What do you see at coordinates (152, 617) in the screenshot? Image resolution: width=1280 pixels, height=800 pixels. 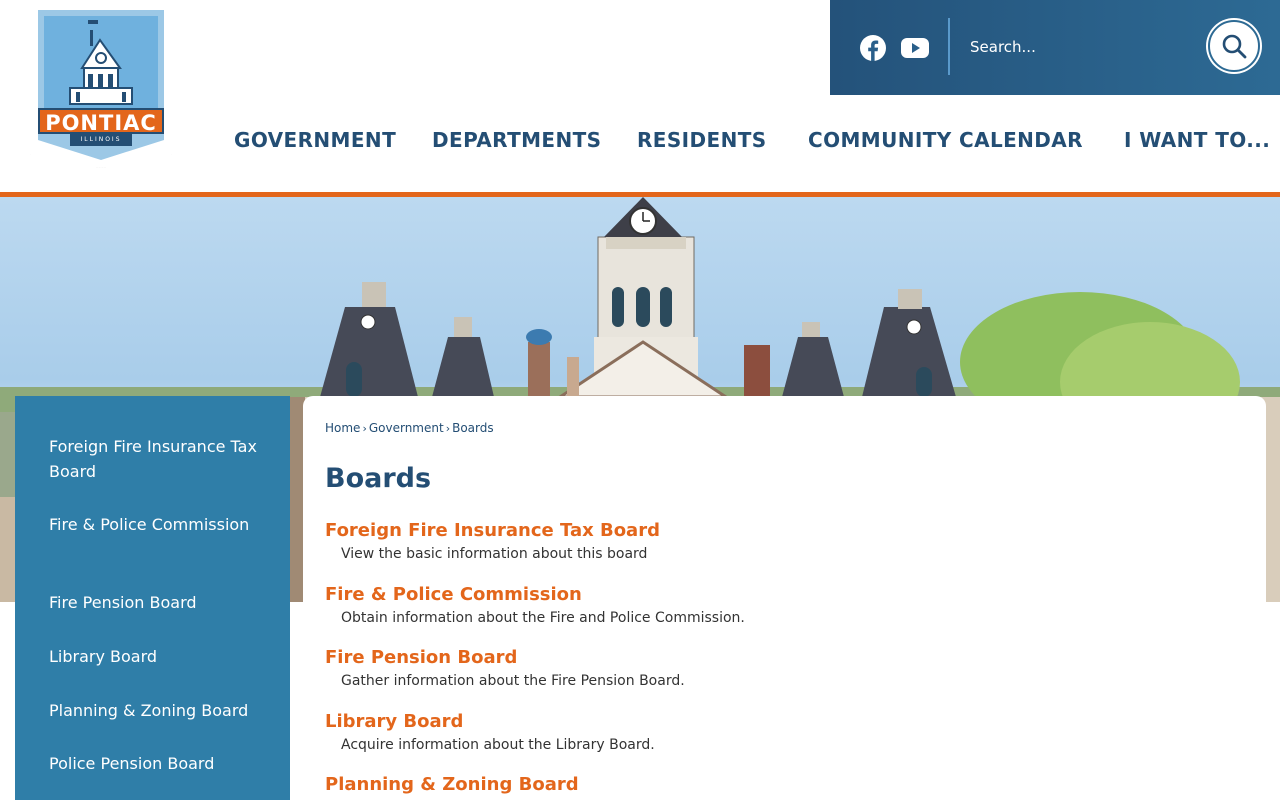 I see `sidebar-item-fire-pension: Fire Pension Board` at bounding box center [152, 617].